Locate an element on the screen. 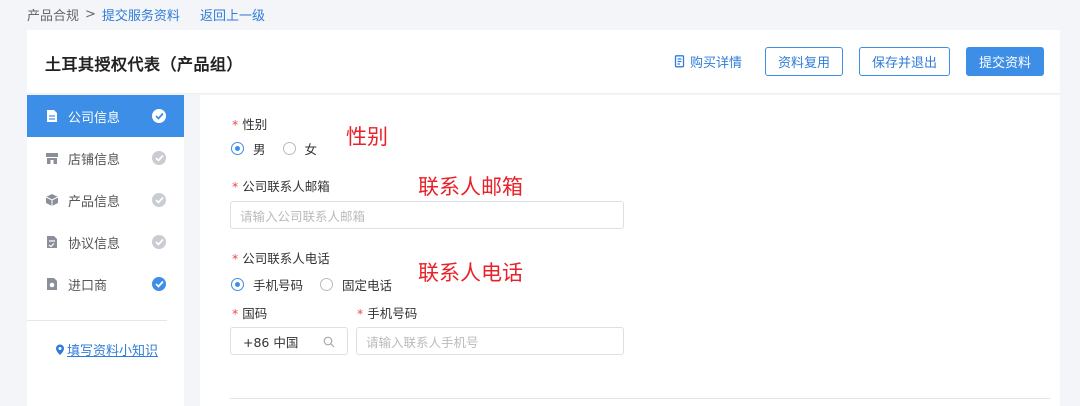 The width and height of the screenshot is (1080, 406). reuse-data-button: 资料复用 is located at coordinates (804, 61).